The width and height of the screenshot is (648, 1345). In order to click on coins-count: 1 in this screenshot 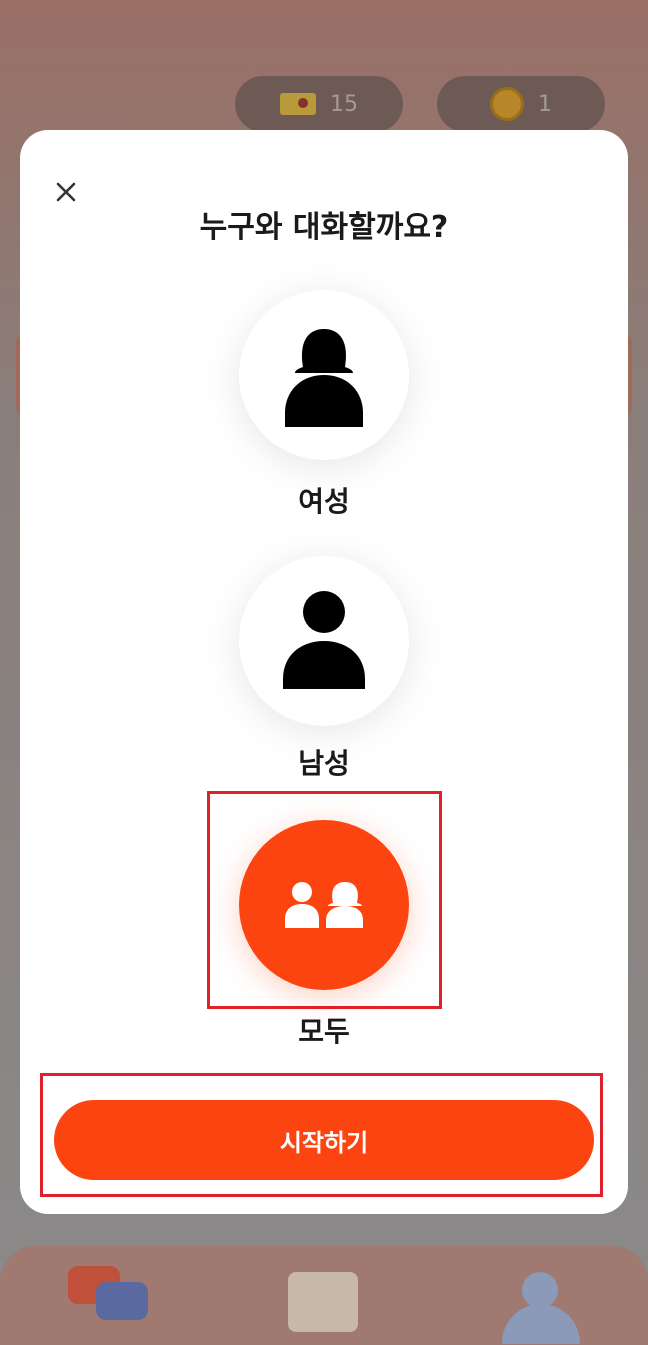, I will do `click(545, 104)`.